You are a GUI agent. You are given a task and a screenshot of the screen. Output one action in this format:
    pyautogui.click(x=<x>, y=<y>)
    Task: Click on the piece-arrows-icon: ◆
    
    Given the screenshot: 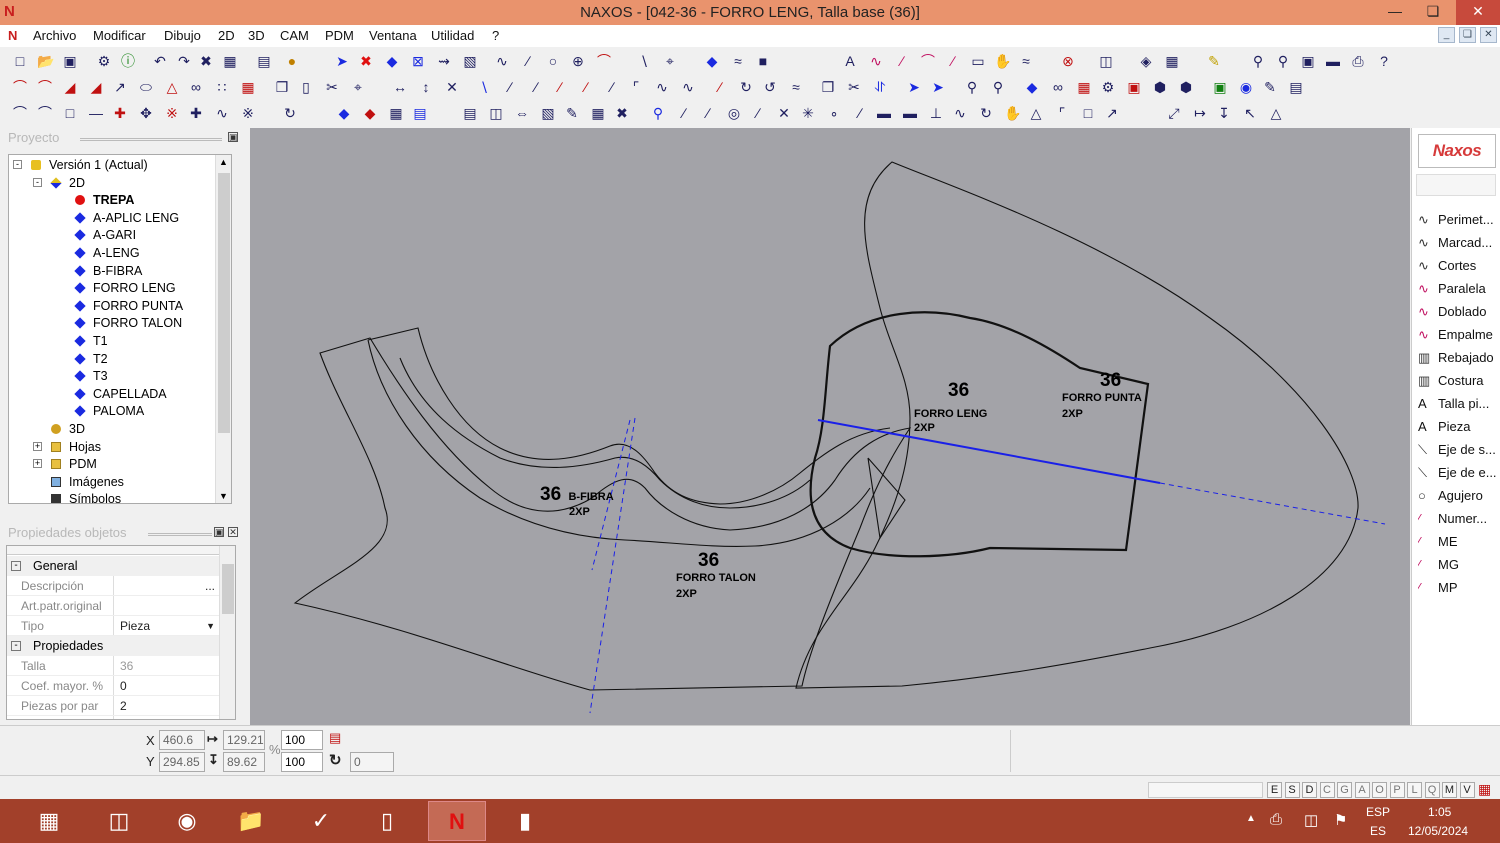 What is the action you would take?
    pyautogui.click(x=344, y=113)
    